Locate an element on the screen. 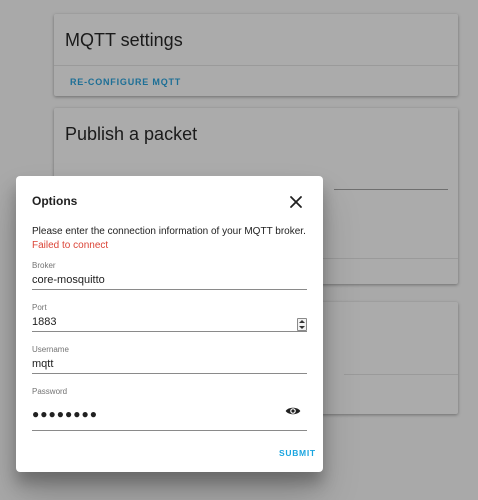  username-field: Username is located at coordinates (169, 360).